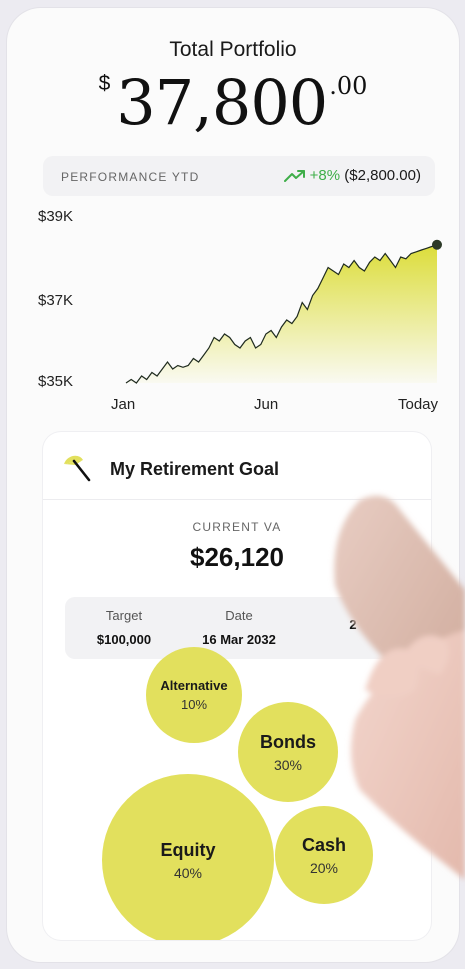 This screenshot has height=969, width=465. Describe the element at coordinates (188, 872) in the screenshot. I see `bubble-percent: 40%` at that location.